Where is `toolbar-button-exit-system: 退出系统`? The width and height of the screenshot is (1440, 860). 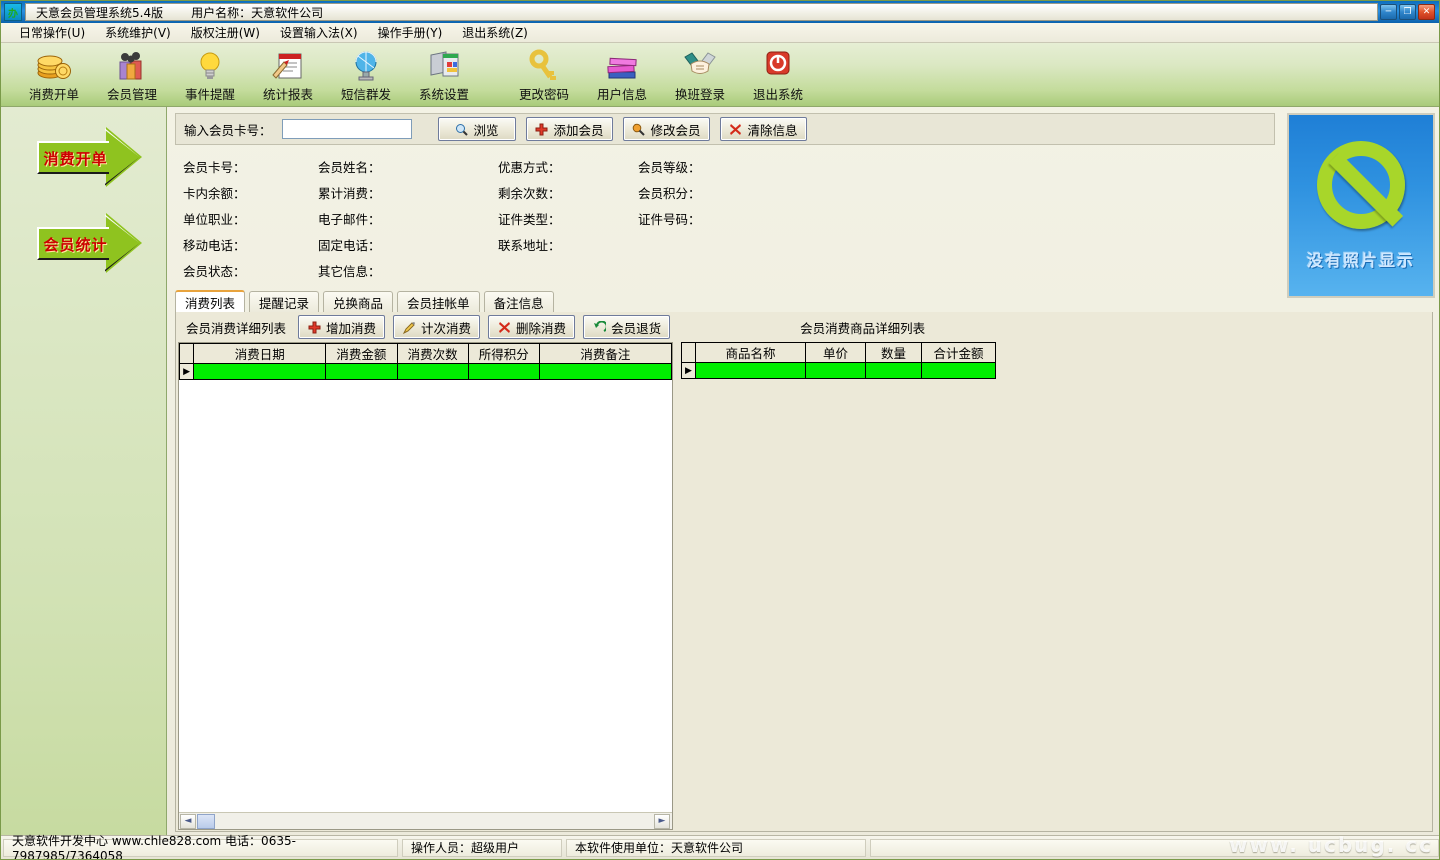
toolbar-button-exit-system: 退出系统 is located at coordinates (778, 74).